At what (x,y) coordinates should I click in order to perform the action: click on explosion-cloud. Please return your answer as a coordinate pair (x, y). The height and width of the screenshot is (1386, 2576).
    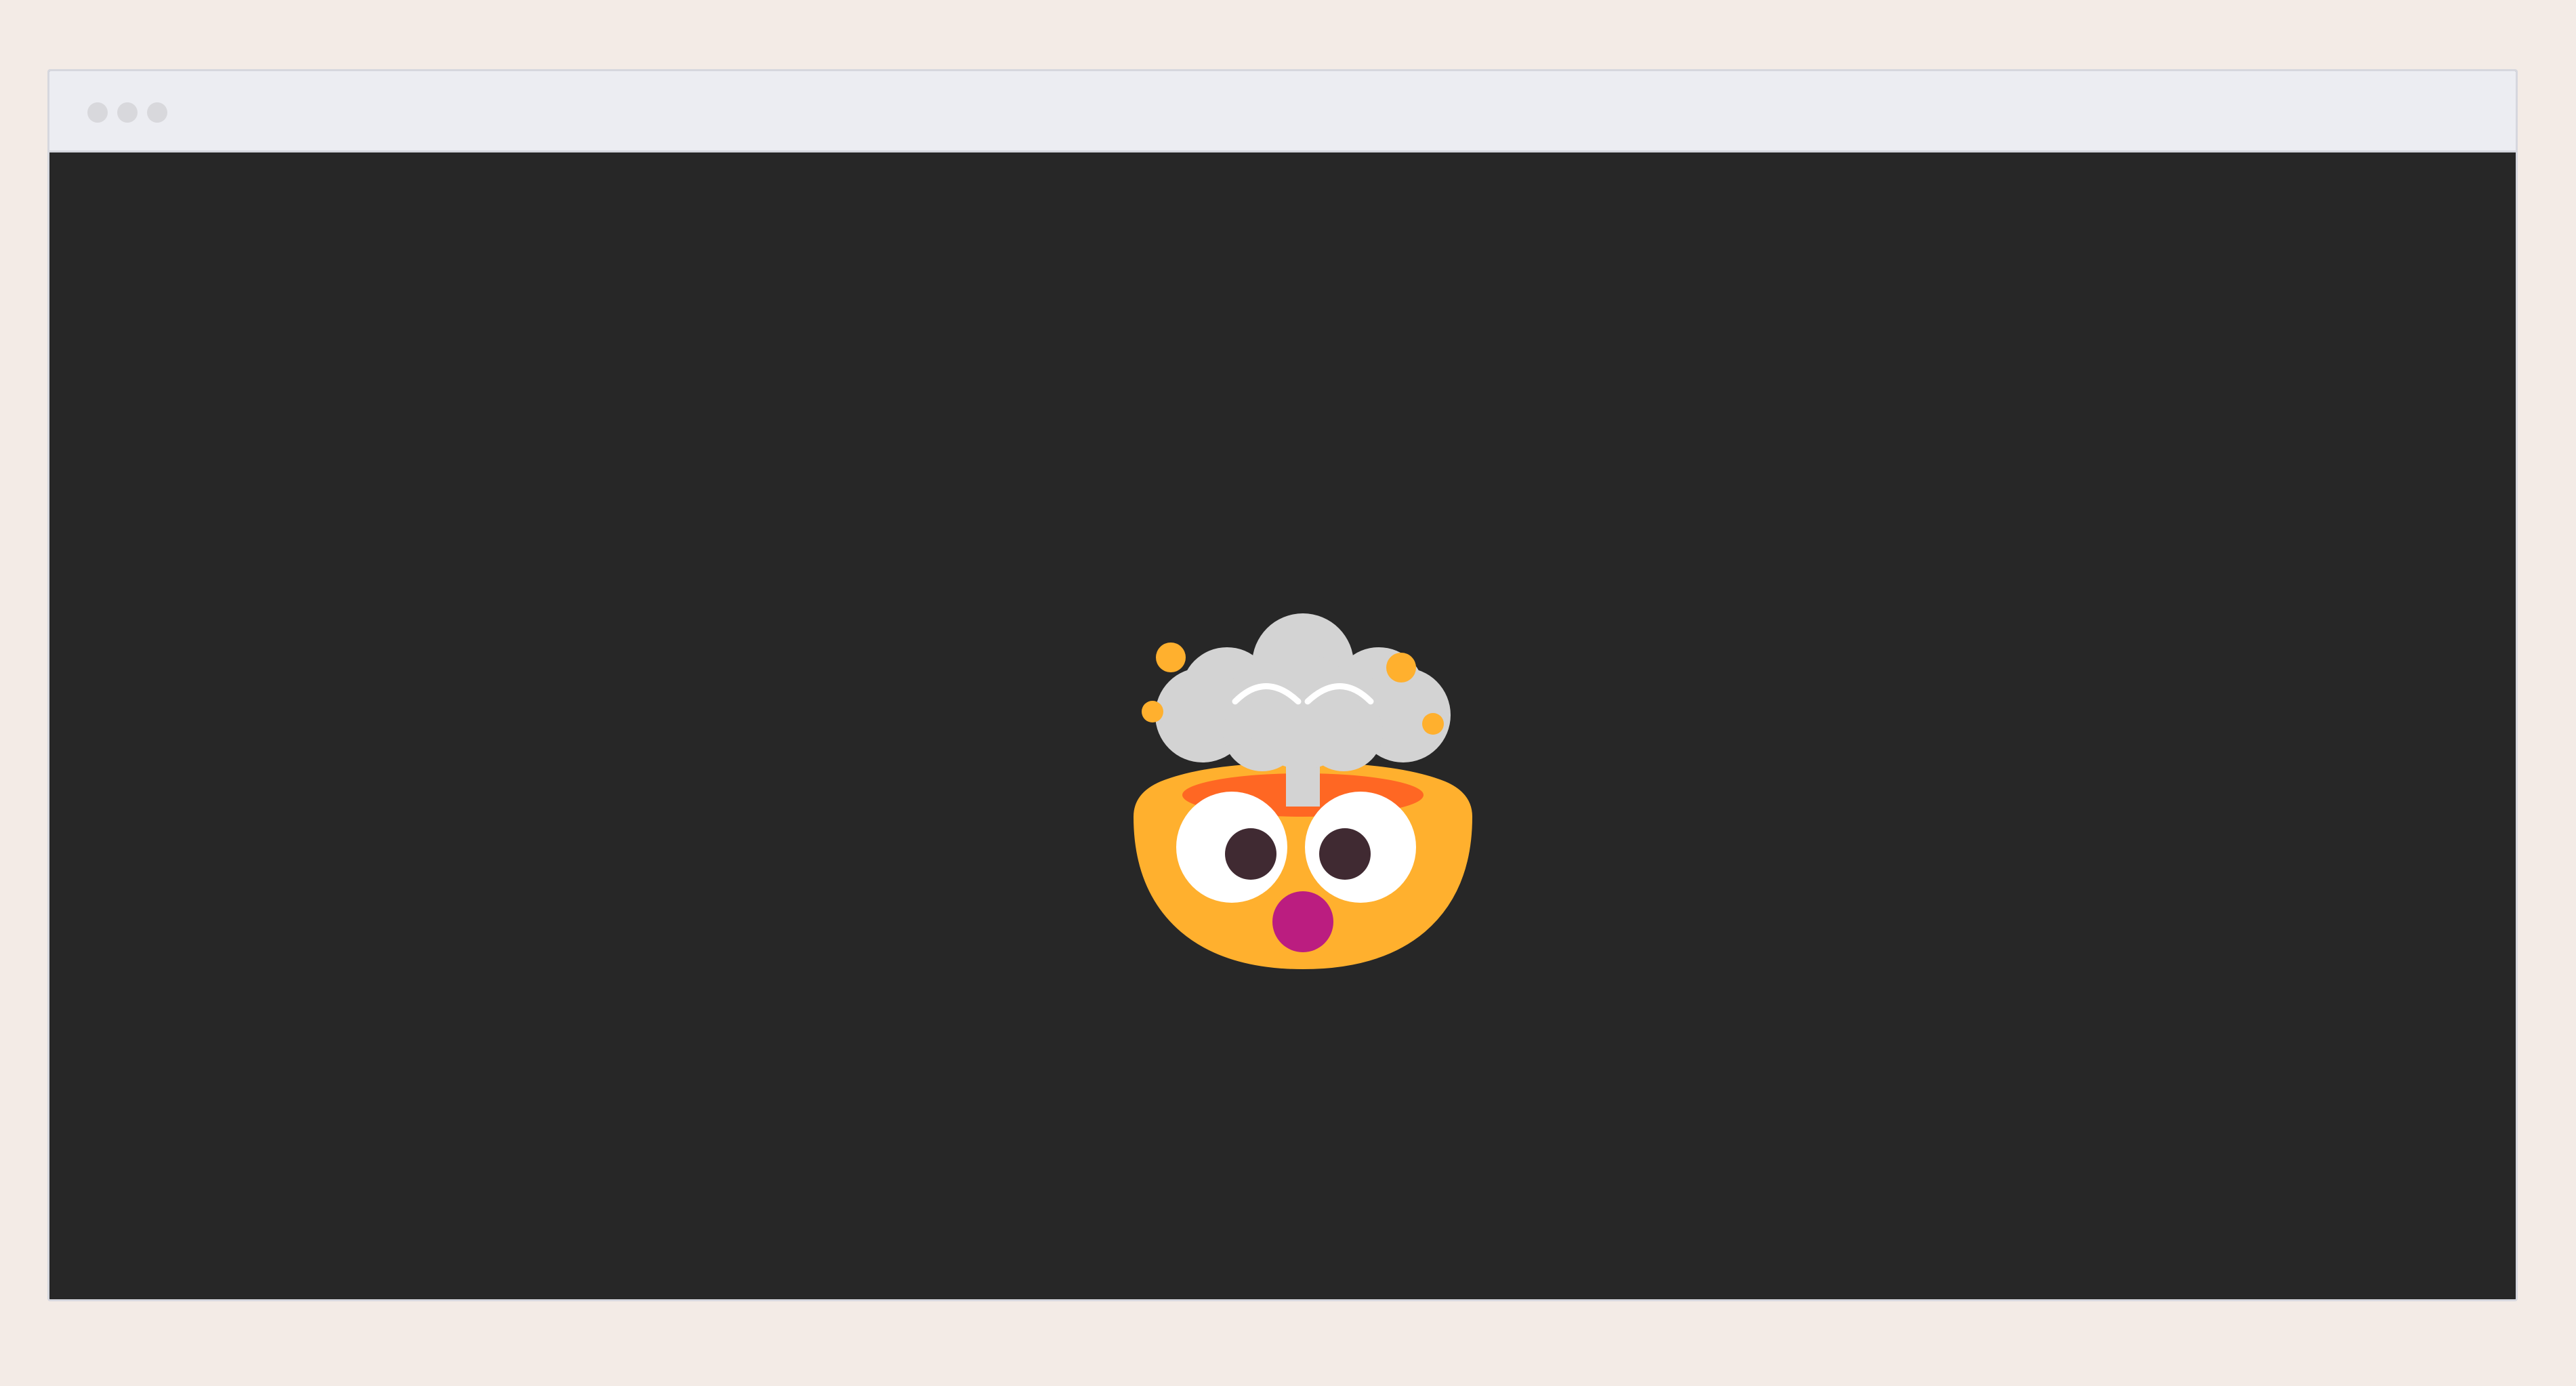
    Looking at the image, I should click on (1303, 692).